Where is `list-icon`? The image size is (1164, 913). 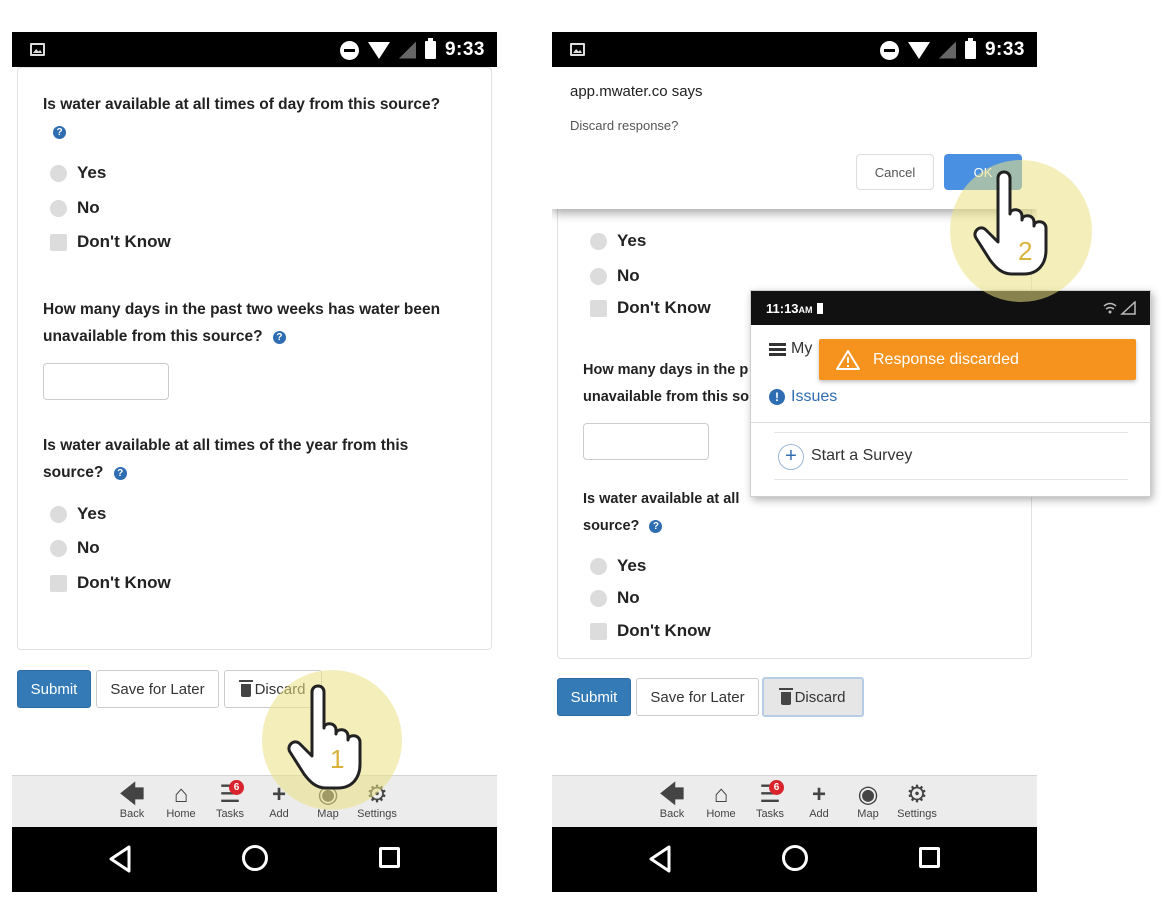
list-icon is located at coordinates (777, 349).